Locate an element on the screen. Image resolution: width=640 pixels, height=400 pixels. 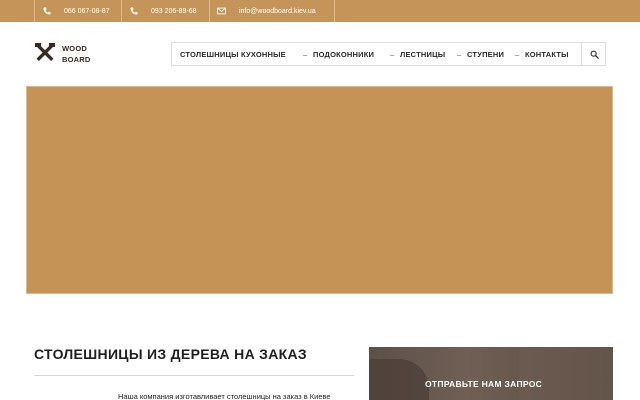
request-panel: ОТПРАВЬТЕ НАМ ЗАПРОС is located at coordinates (491, 373).